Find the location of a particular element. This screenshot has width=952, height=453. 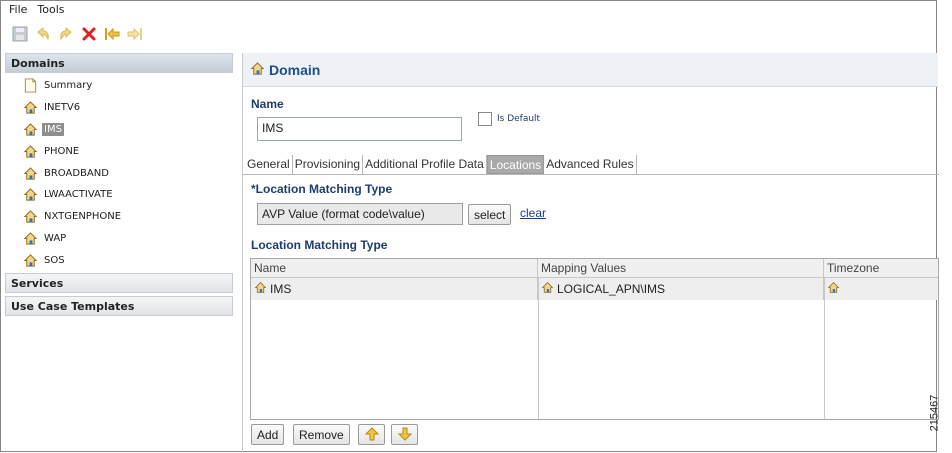

sidebar-item-wap: WAP is located at coordinates (119, 239).